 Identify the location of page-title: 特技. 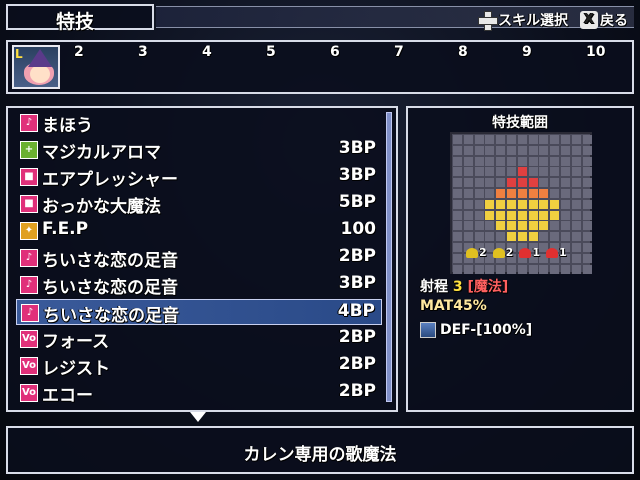
(75, 22).